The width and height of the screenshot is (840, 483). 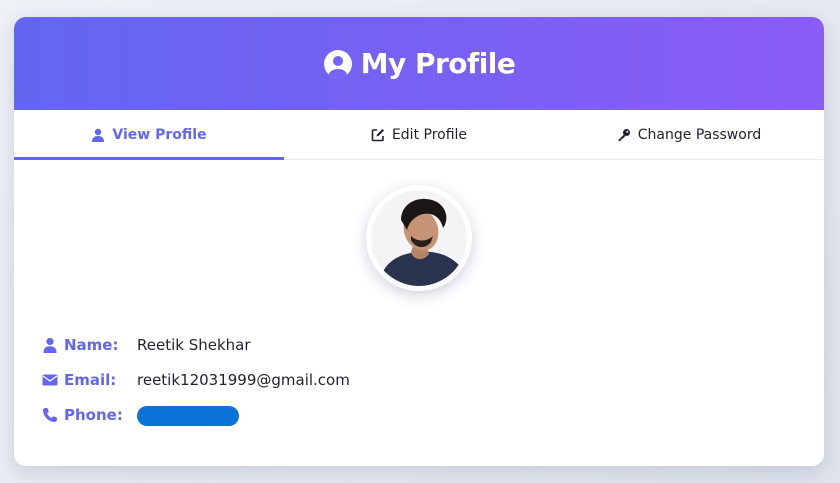 What do you see at coordinates (50, 415) in the screenshot?
I see `phone-icon` at bounding box center [50, 415].